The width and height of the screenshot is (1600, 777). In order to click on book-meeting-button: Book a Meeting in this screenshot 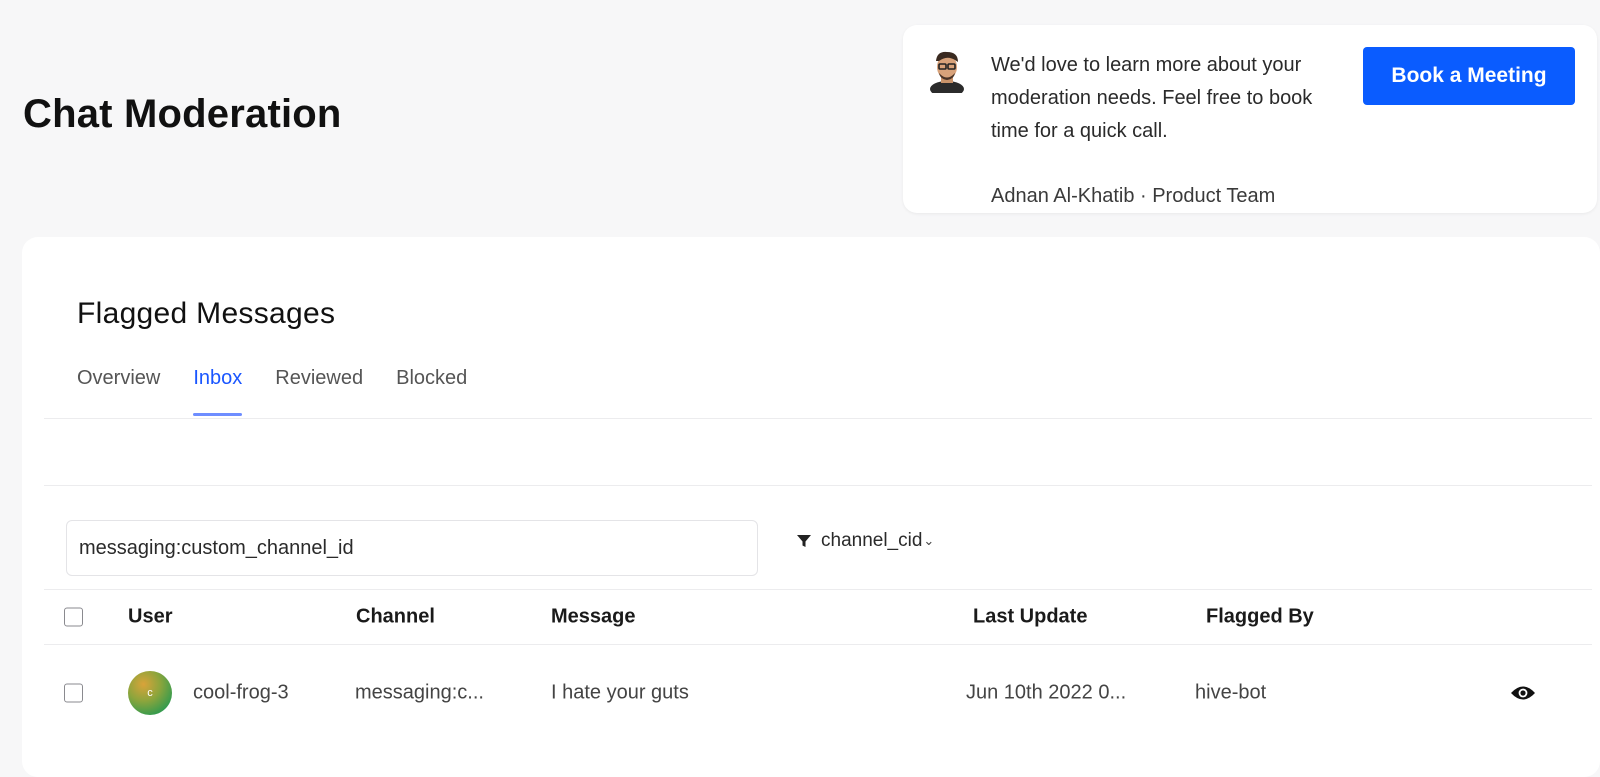, I will do `click(1469, 76)`.